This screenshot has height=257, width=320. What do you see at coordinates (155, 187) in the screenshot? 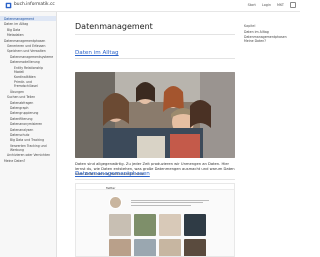
I see `embedded-header-bar: Twitter` at bounding box center [155, 187].